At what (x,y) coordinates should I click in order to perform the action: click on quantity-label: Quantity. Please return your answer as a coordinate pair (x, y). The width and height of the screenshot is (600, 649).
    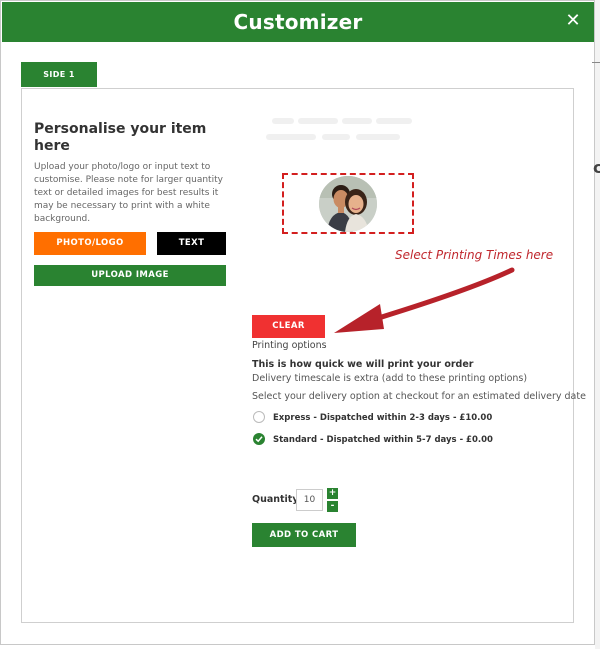
    Looking at the image, I should click on (275, 499).